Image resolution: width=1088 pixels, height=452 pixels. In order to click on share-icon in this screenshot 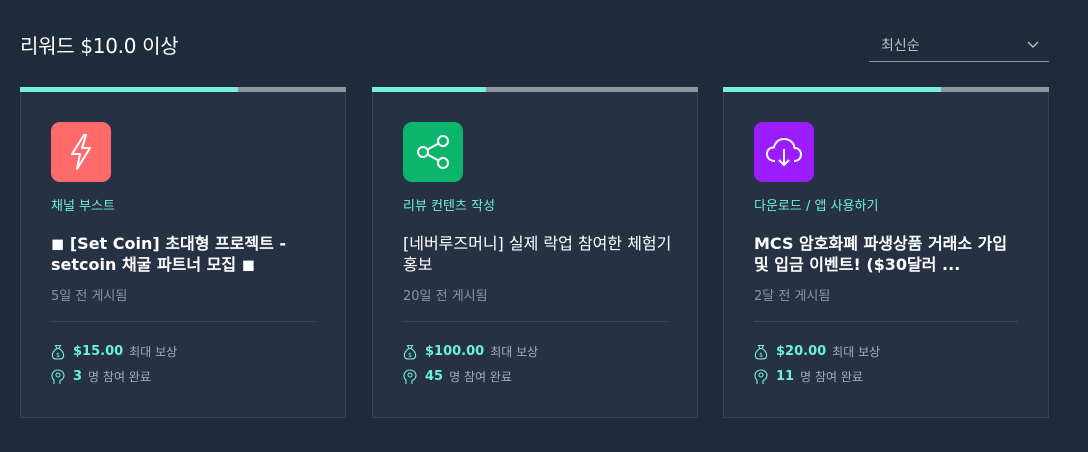, I will do `click(433, 152)`.